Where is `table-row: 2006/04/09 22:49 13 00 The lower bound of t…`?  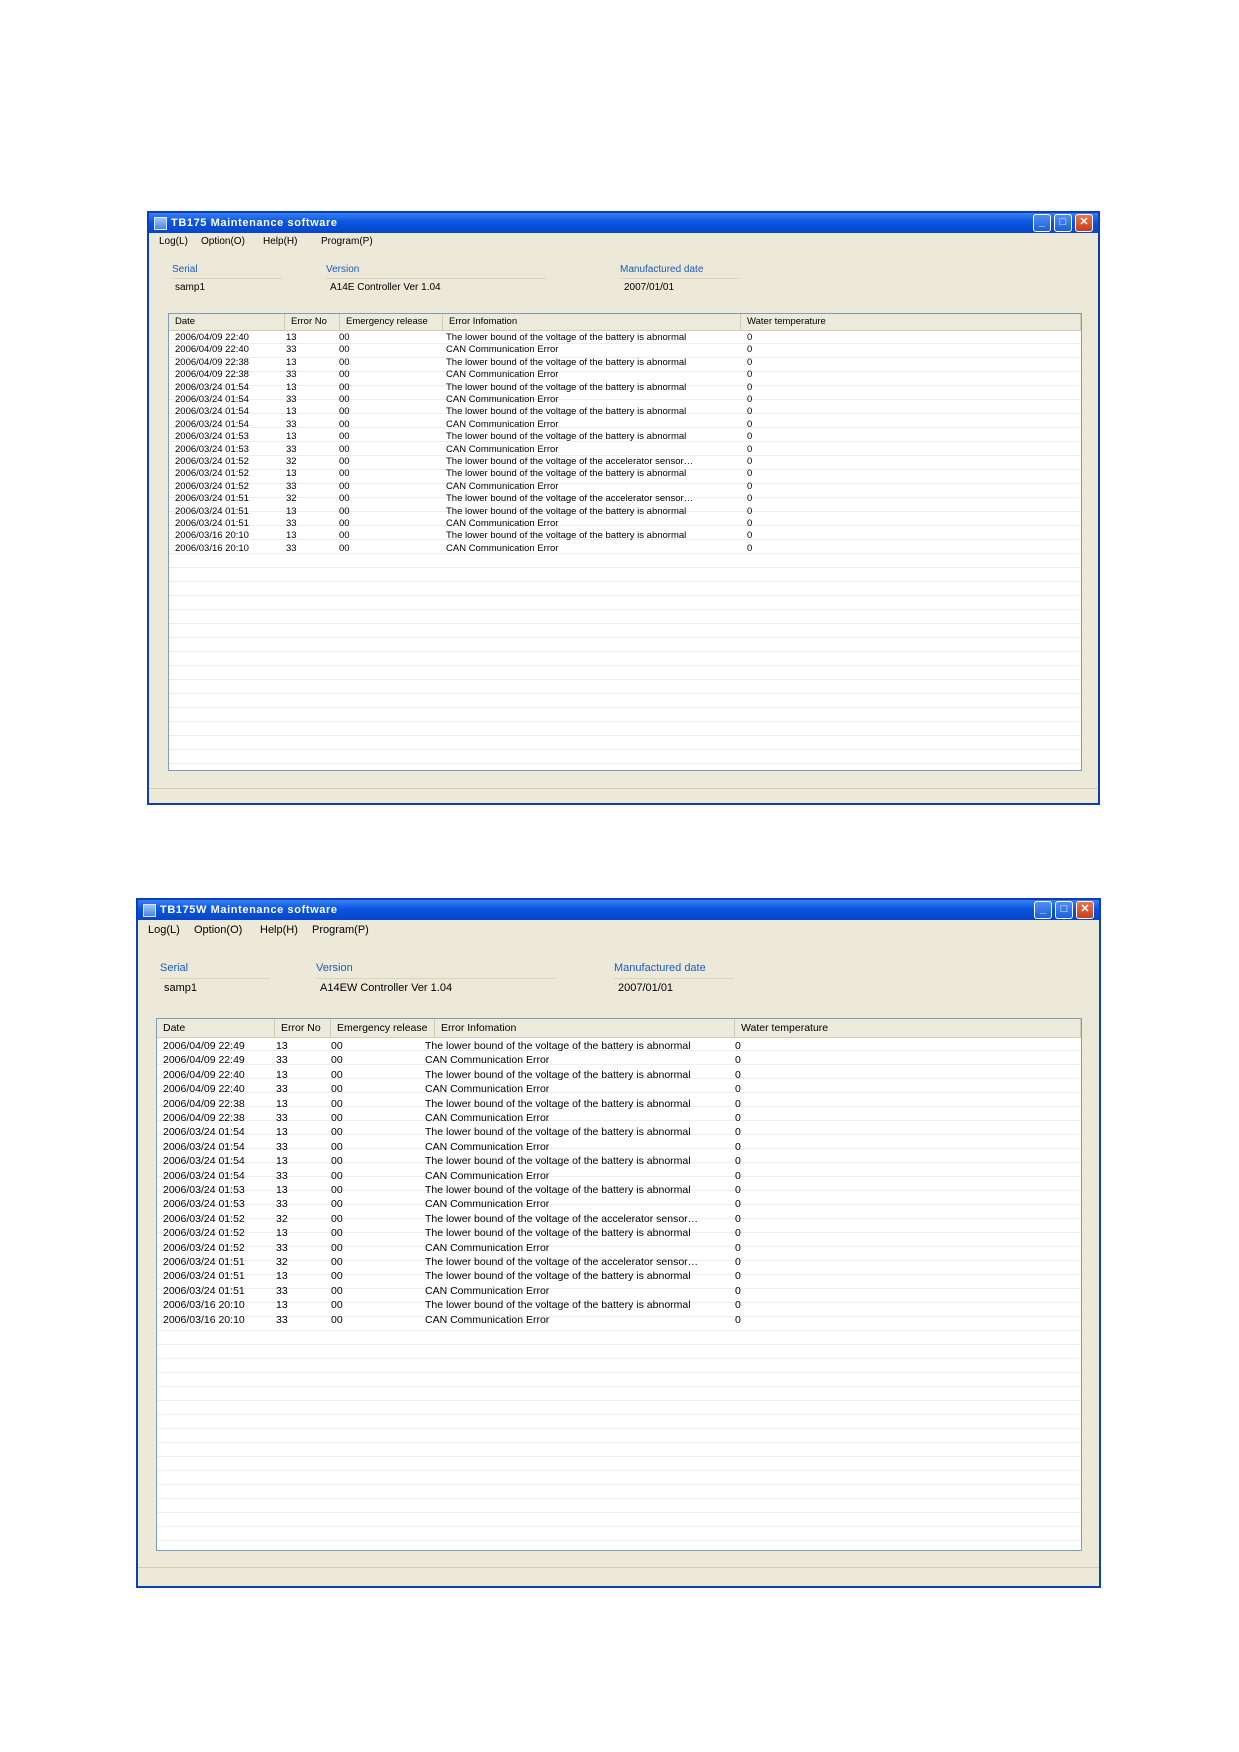 table-row: 2006/04/09 22:49 13 00 The lower bound of t… is located at coordinates (619, 1046).